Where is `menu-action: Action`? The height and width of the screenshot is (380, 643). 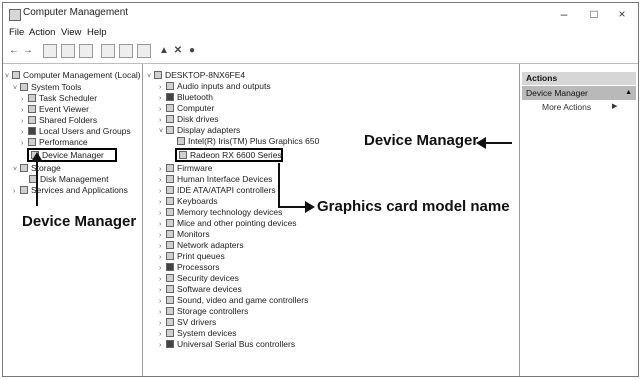
menu-action: Action is located at coordinates (42, 32).